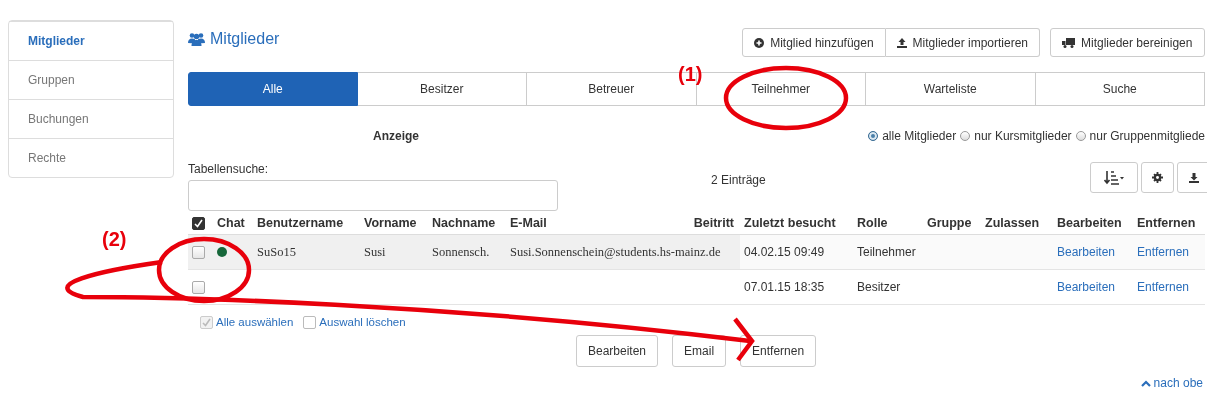 The width and height of the screenshot is (1207, 412). I want to click on table-cell: Teilnehmer, so click(886, 252).